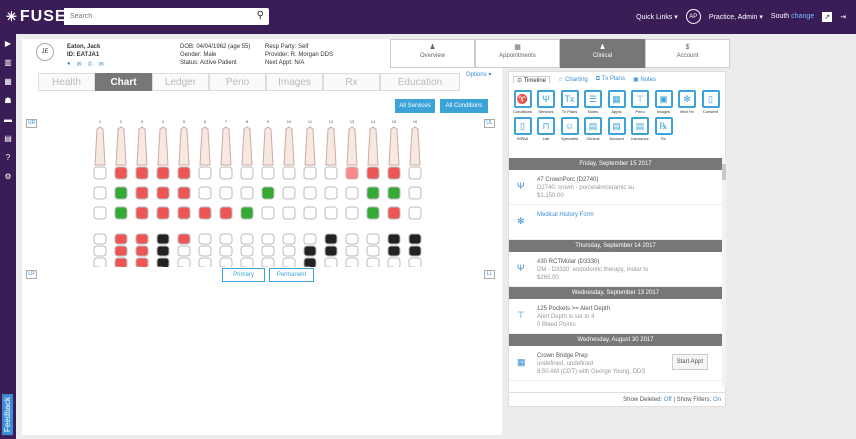 The height and width of the screenshot is (439, 856). Describe the element at coordinates (464, 106) in the screenshot. I see `all-conditions-button: All Conditions` at that location.